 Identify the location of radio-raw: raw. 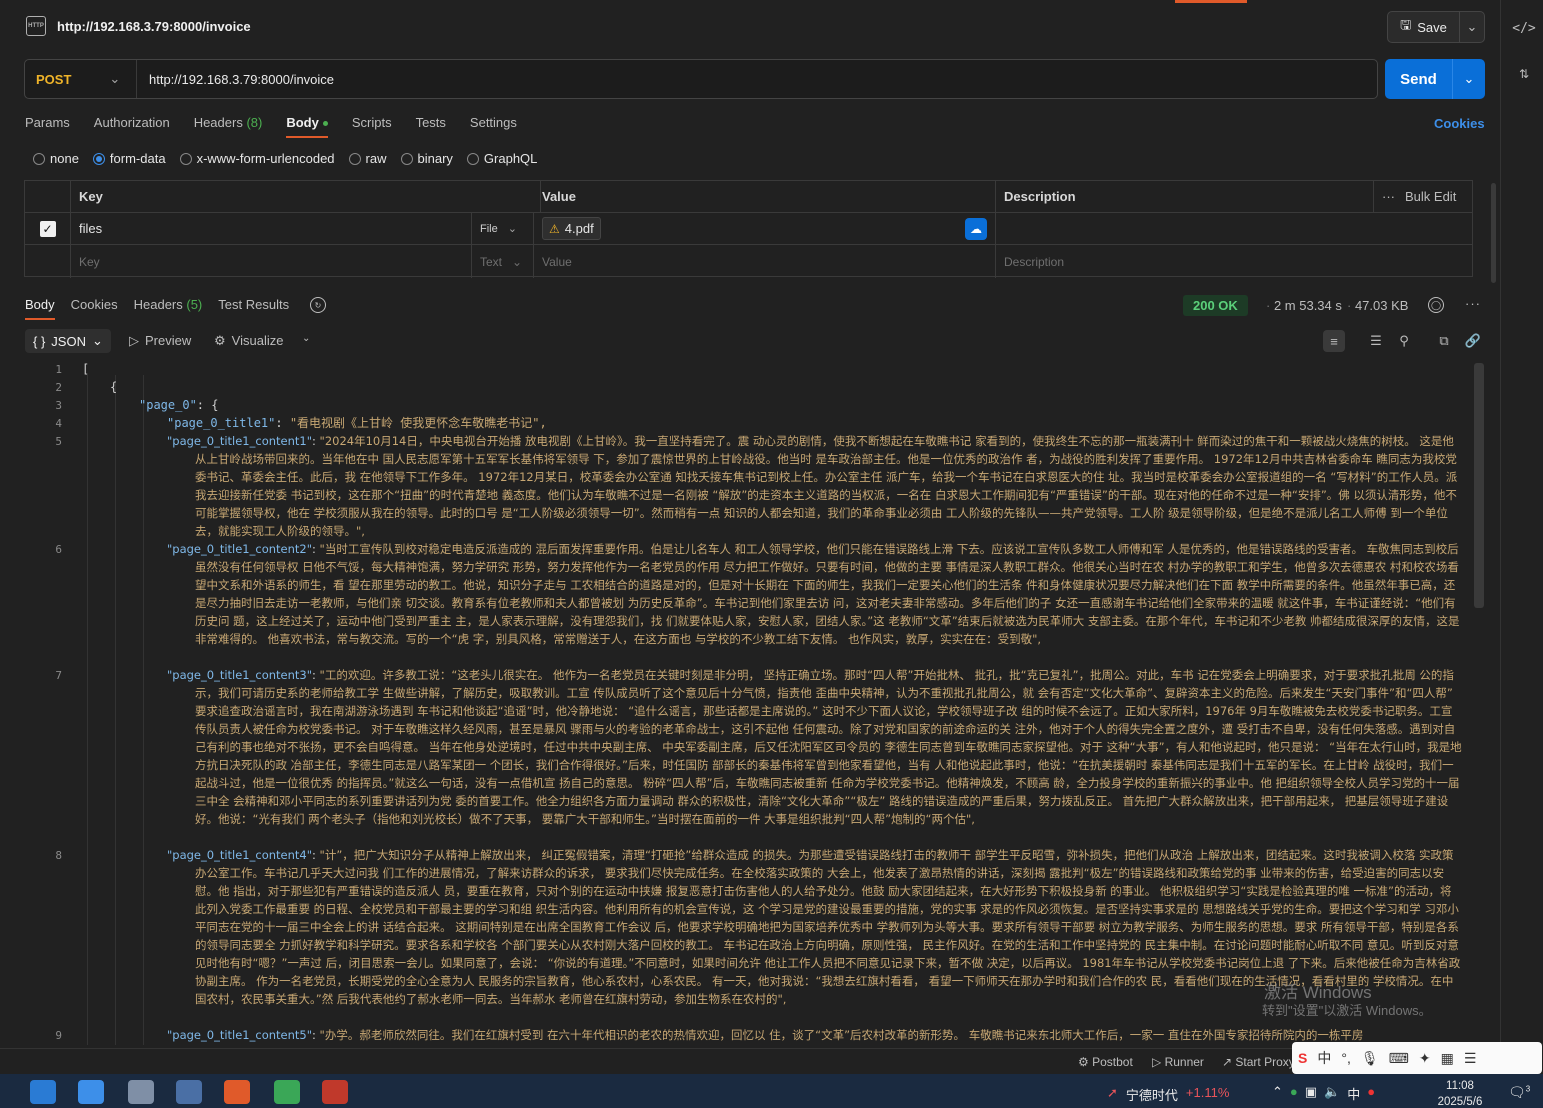
(367, 158).